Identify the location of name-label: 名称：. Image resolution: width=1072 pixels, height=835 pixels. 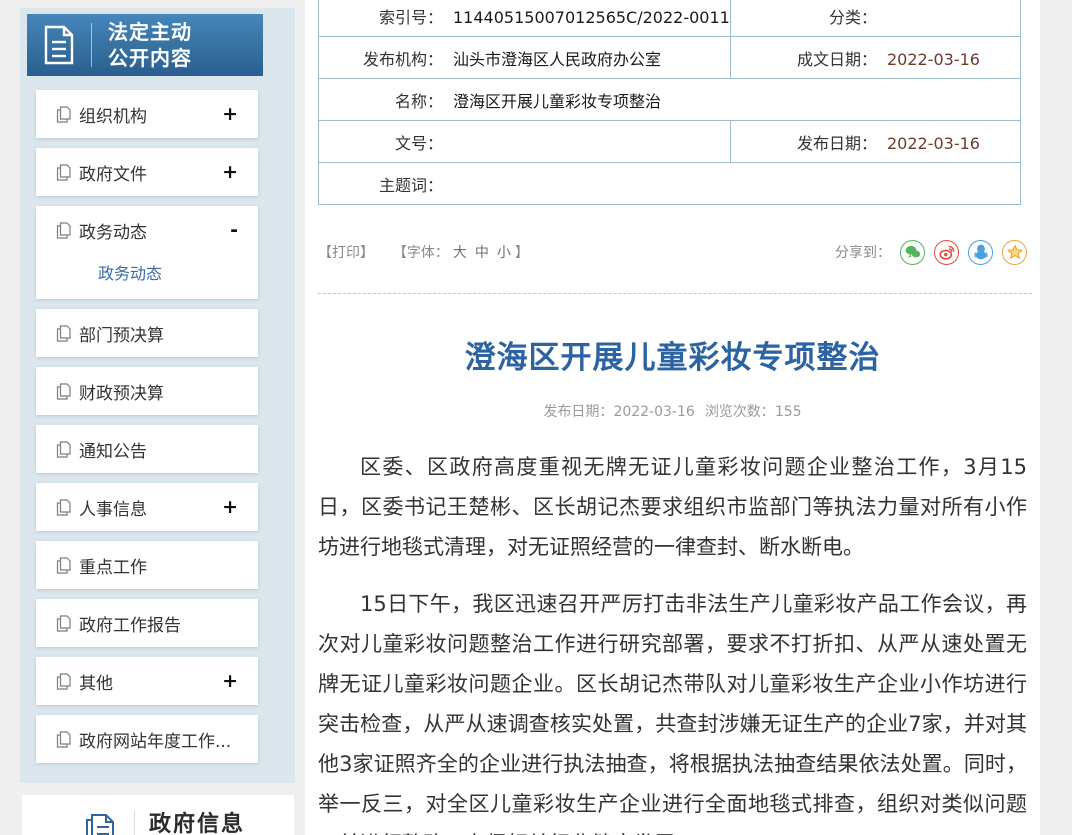
(418, 101).